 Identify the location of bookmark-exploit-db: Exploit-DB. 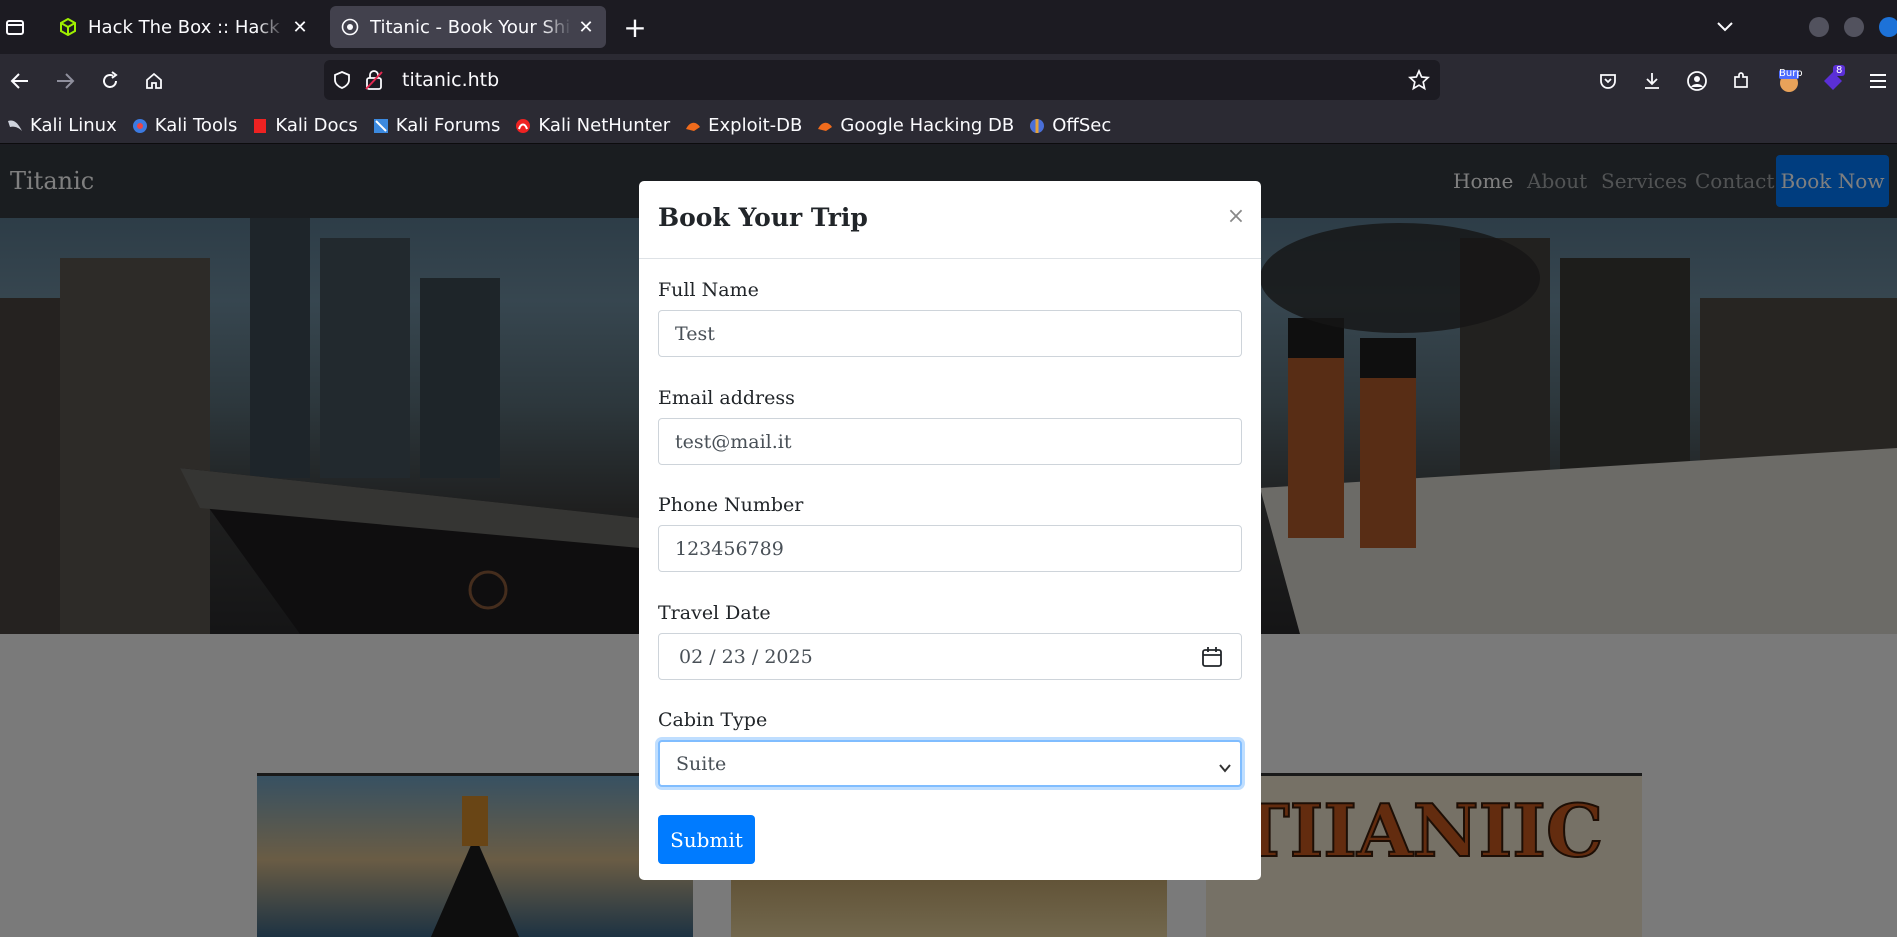
(743, 125).